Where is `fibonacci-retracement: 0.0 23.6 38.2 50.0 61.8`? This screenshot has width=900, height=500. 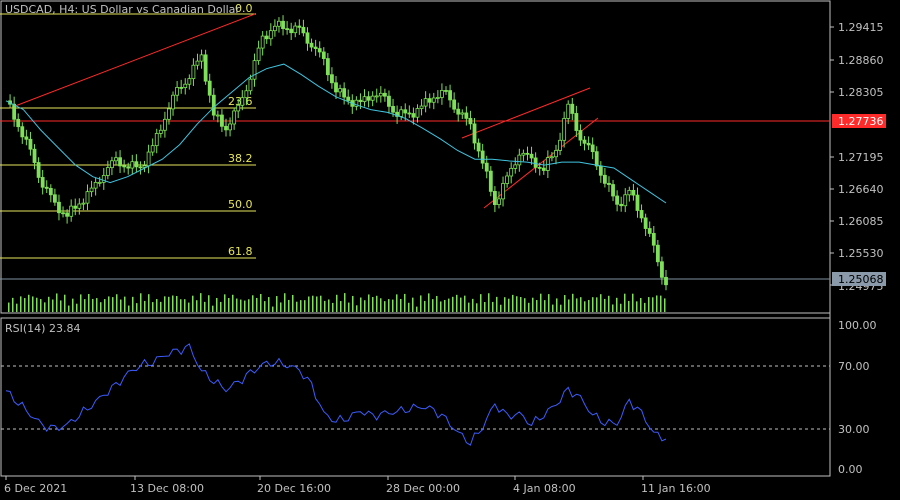
fibonacci-retracement: 0.0 23.6 38.2 50.0 61.8 is located at coordinates (128, 130).